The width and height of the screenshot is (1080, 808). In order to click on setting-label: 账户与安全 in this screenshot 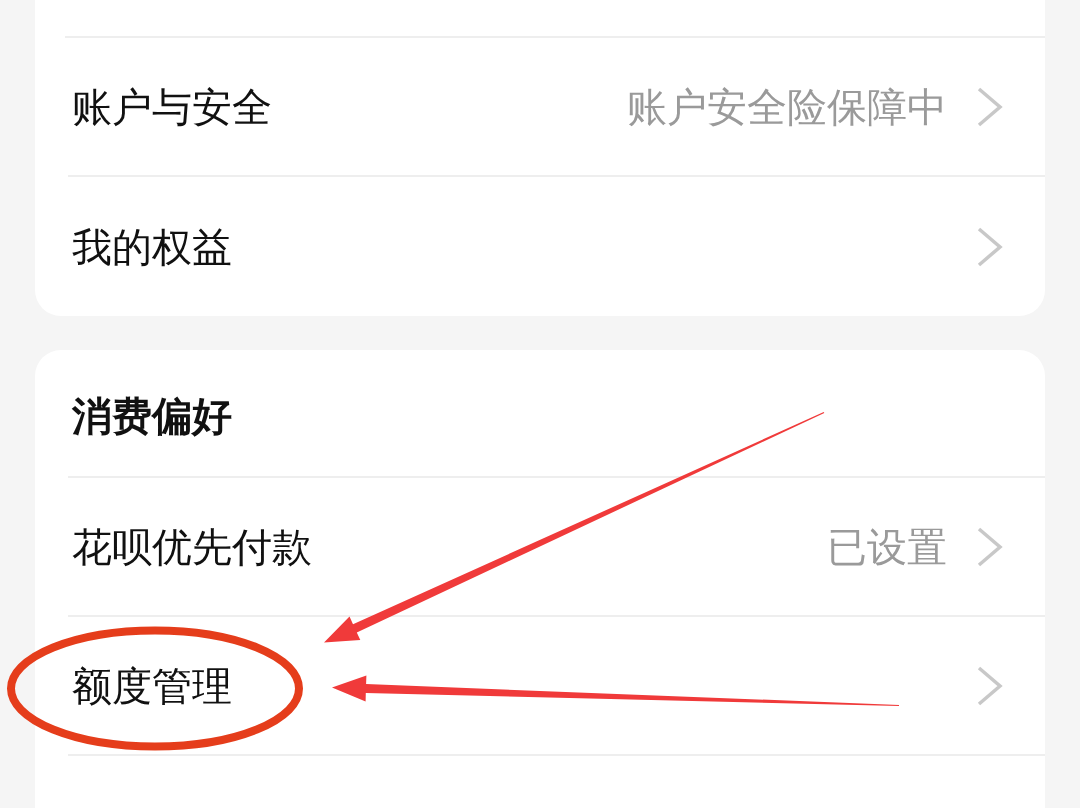, I will do `click(172, 106)`.